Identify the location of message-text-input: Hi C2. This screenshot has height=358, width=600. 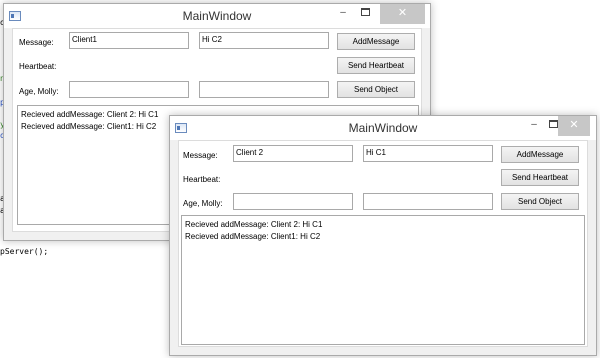
(264, 40).